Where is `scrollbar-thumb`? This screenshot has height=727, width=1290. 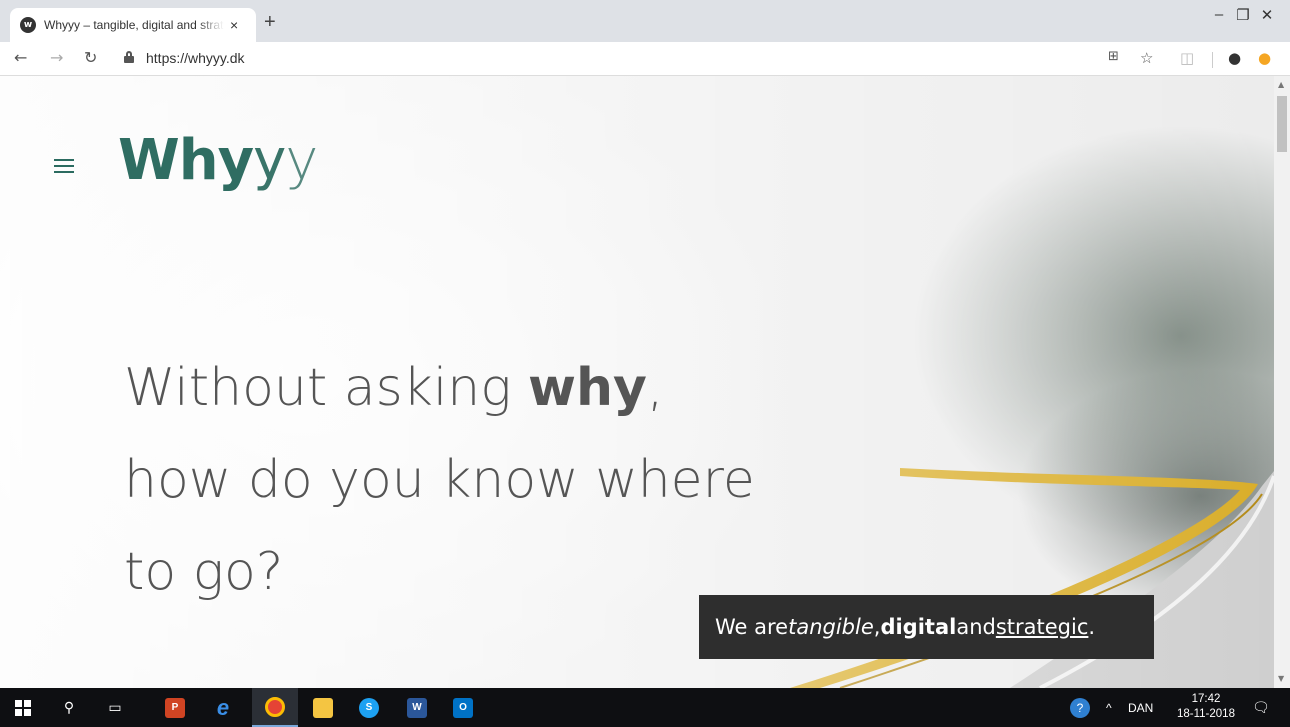 scrollbar-thumb is located at coordinates (1282, 124).